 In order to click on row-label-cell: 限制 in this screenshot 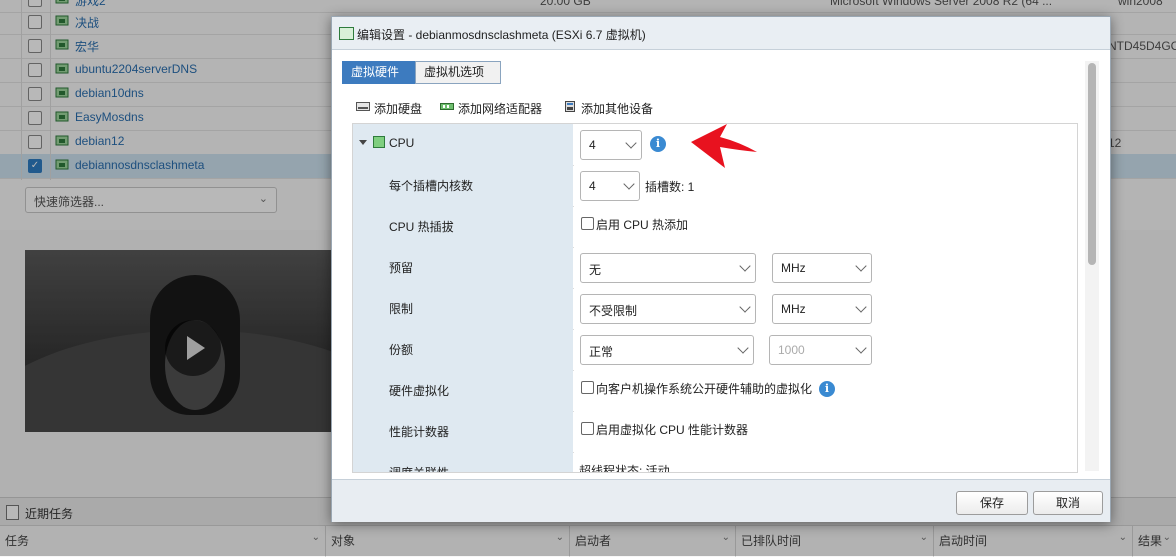, I will do `click(463, 308)`.